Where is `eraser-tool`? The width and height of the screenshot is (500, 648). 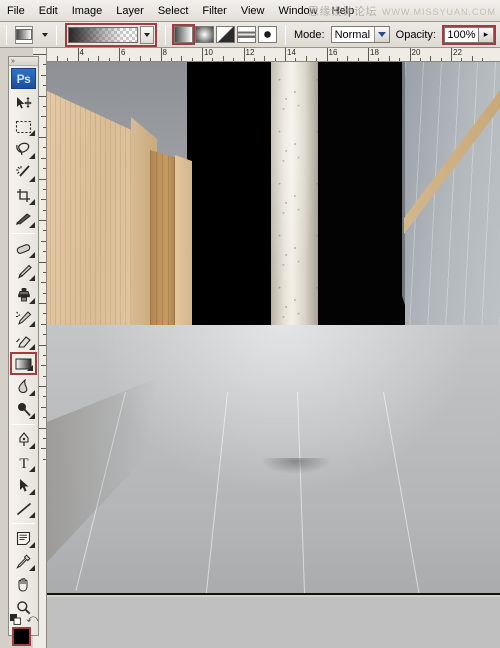
eraser-tool is located at coordinates (23, 340).